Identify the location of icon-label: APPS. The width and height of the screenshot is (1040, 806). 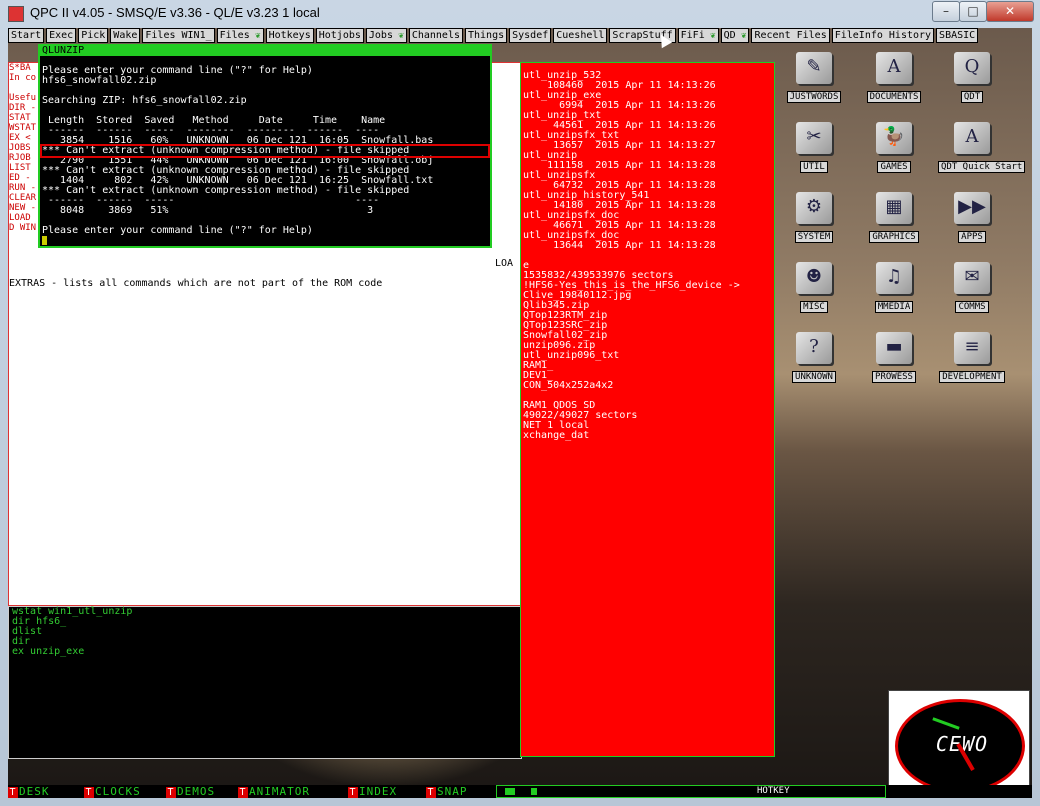
(972, 237).